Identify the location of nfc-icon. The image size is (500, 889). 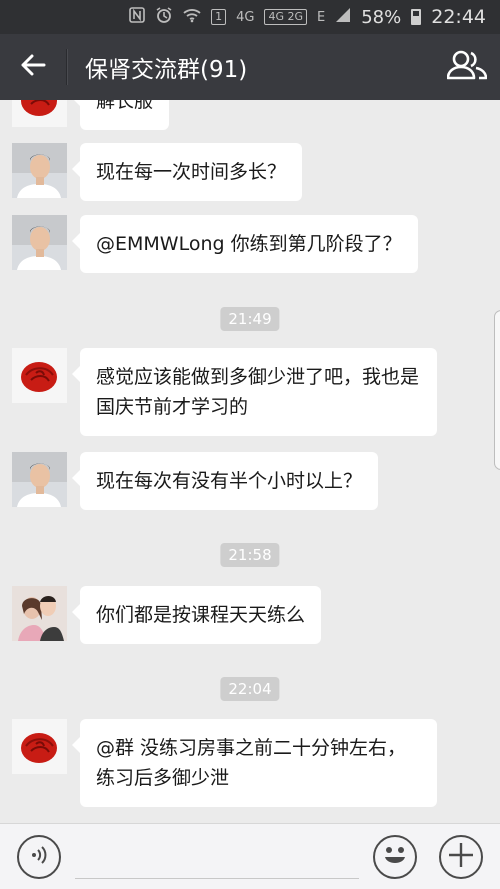
(137, 17).